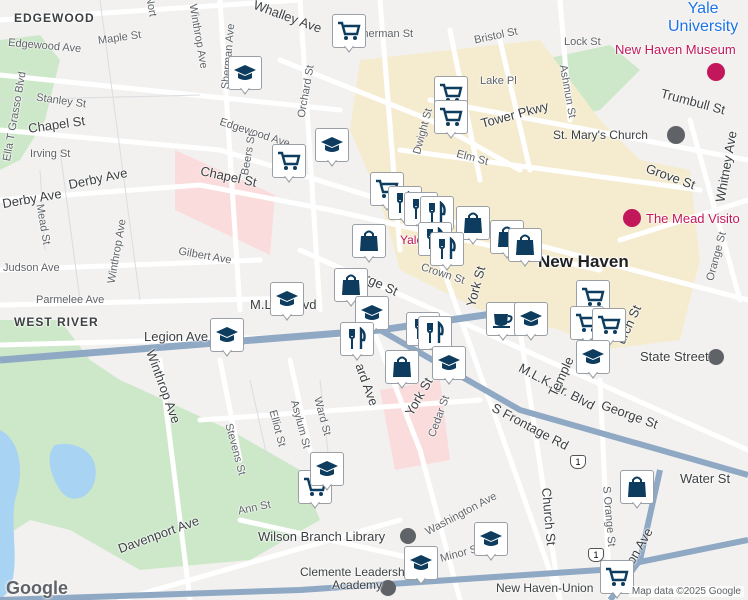  I want to click on st-marys-label: St. Mary's Church, so click(600, 135).